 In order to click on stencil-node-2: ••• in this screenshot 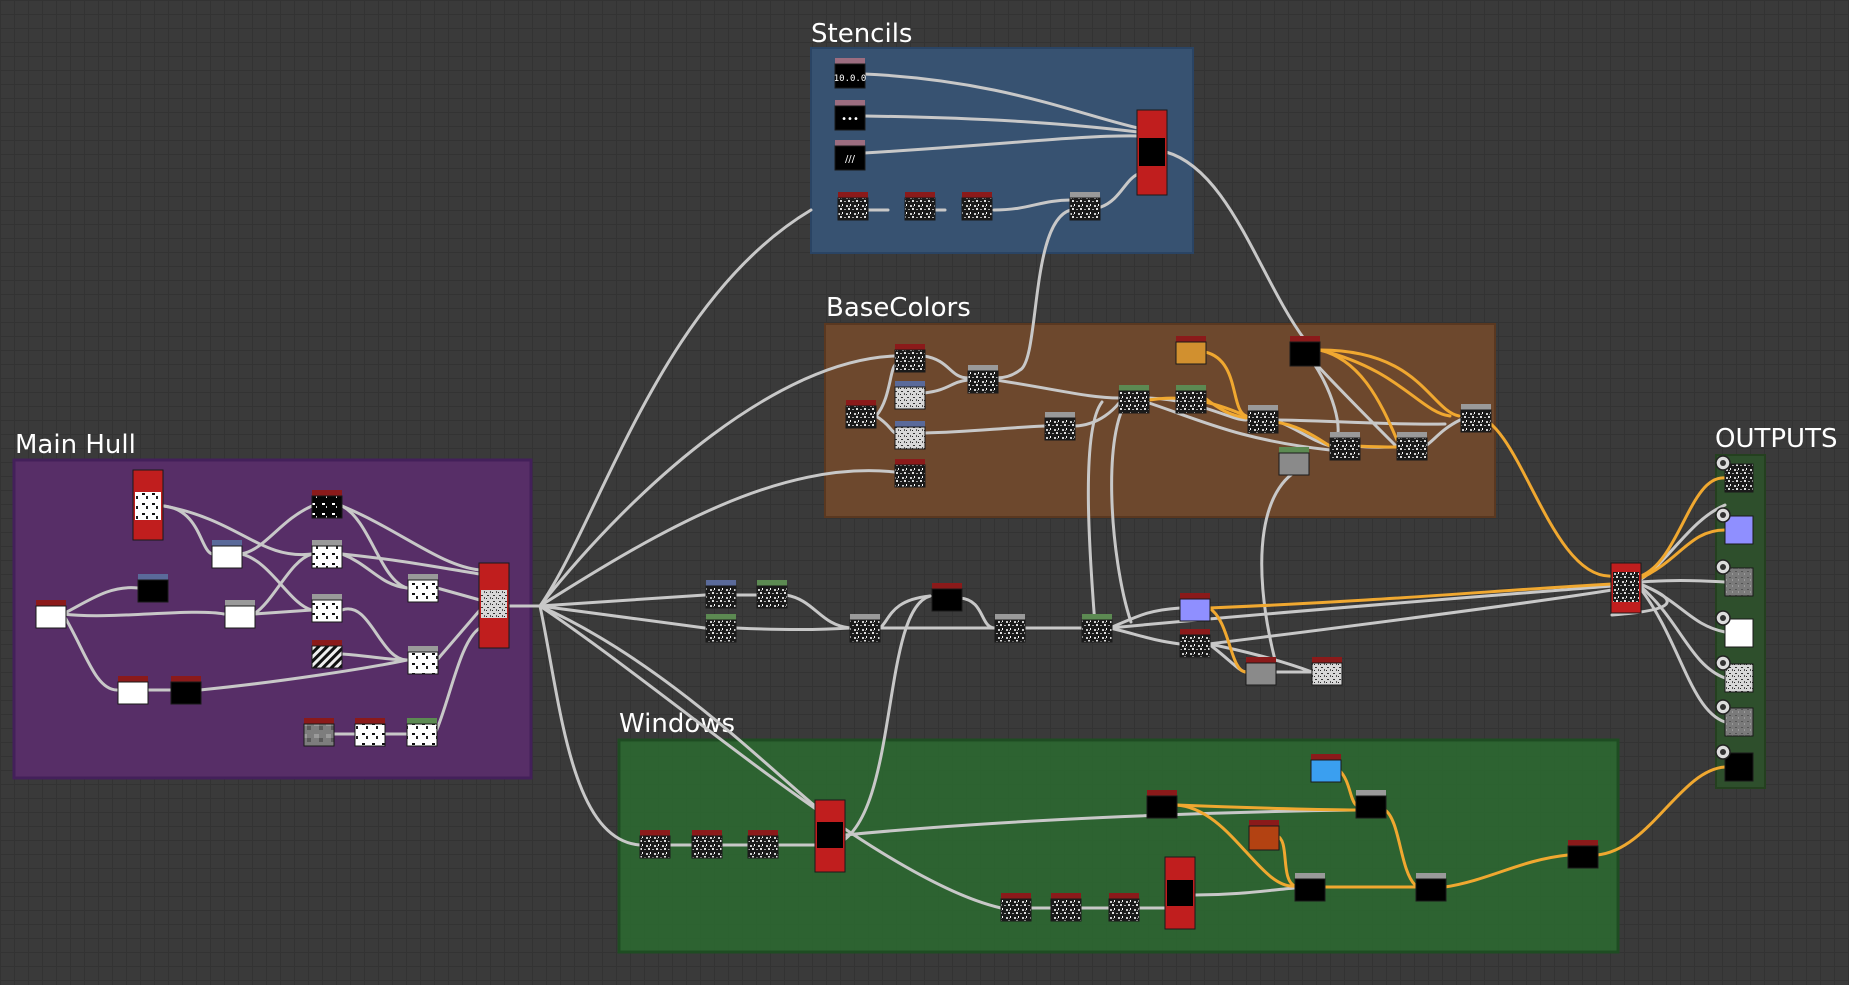, I will do `click(850, 115)`.